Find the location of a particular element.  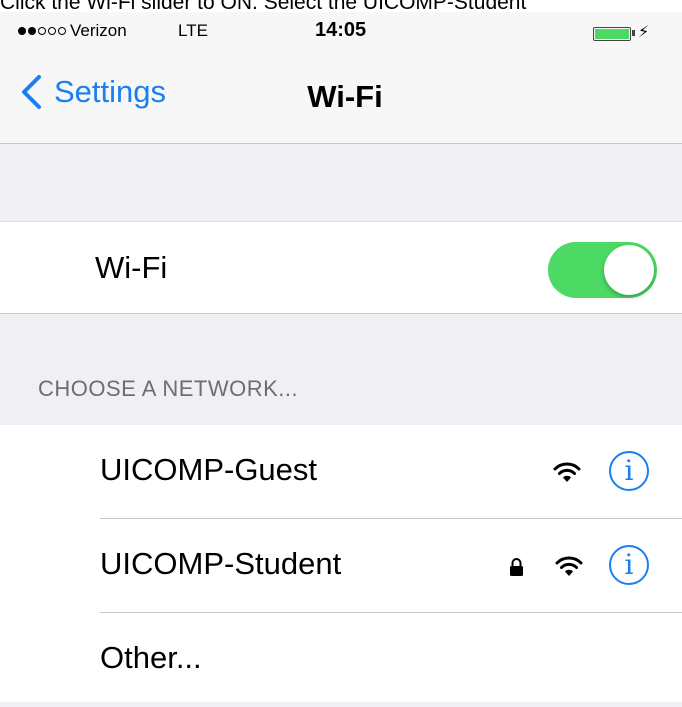

status-time: 14:05 is located at coordinates (341, 30).